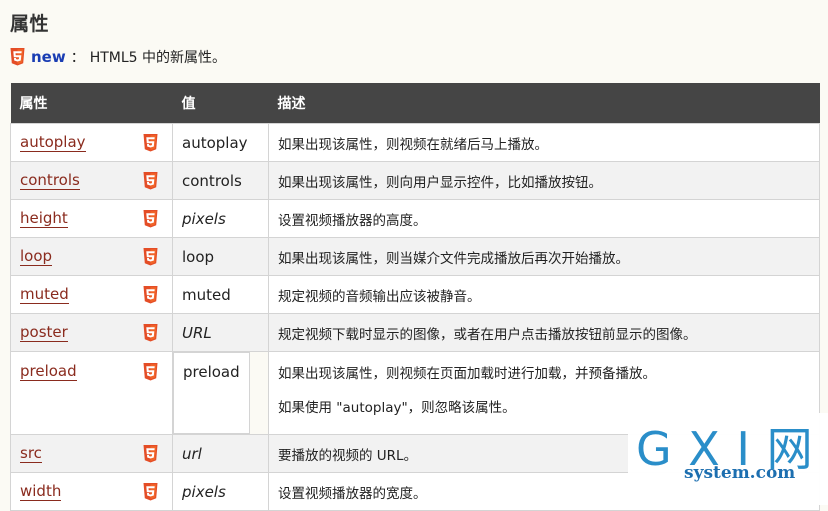 This screenshot has height=511, width=828. Describe the element at coordinates (728, 459) in the screenshot. I see `watermark: G X I 网 system.com` at that location.